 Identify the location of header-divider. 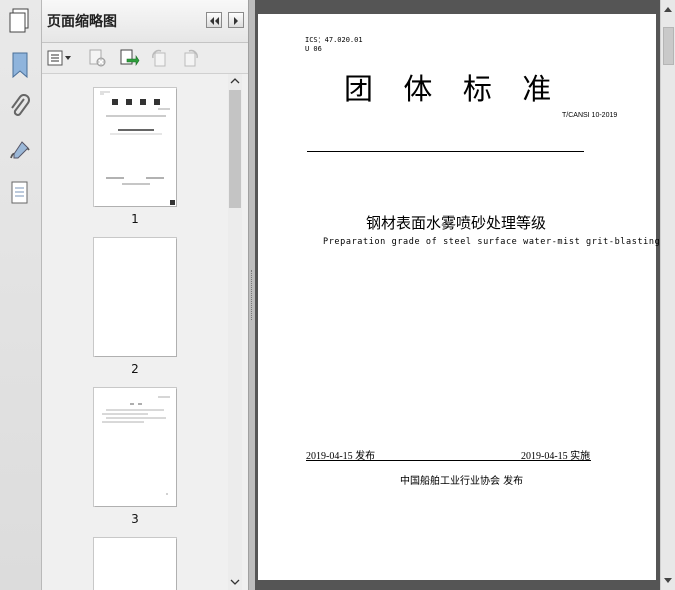
(445, 151).